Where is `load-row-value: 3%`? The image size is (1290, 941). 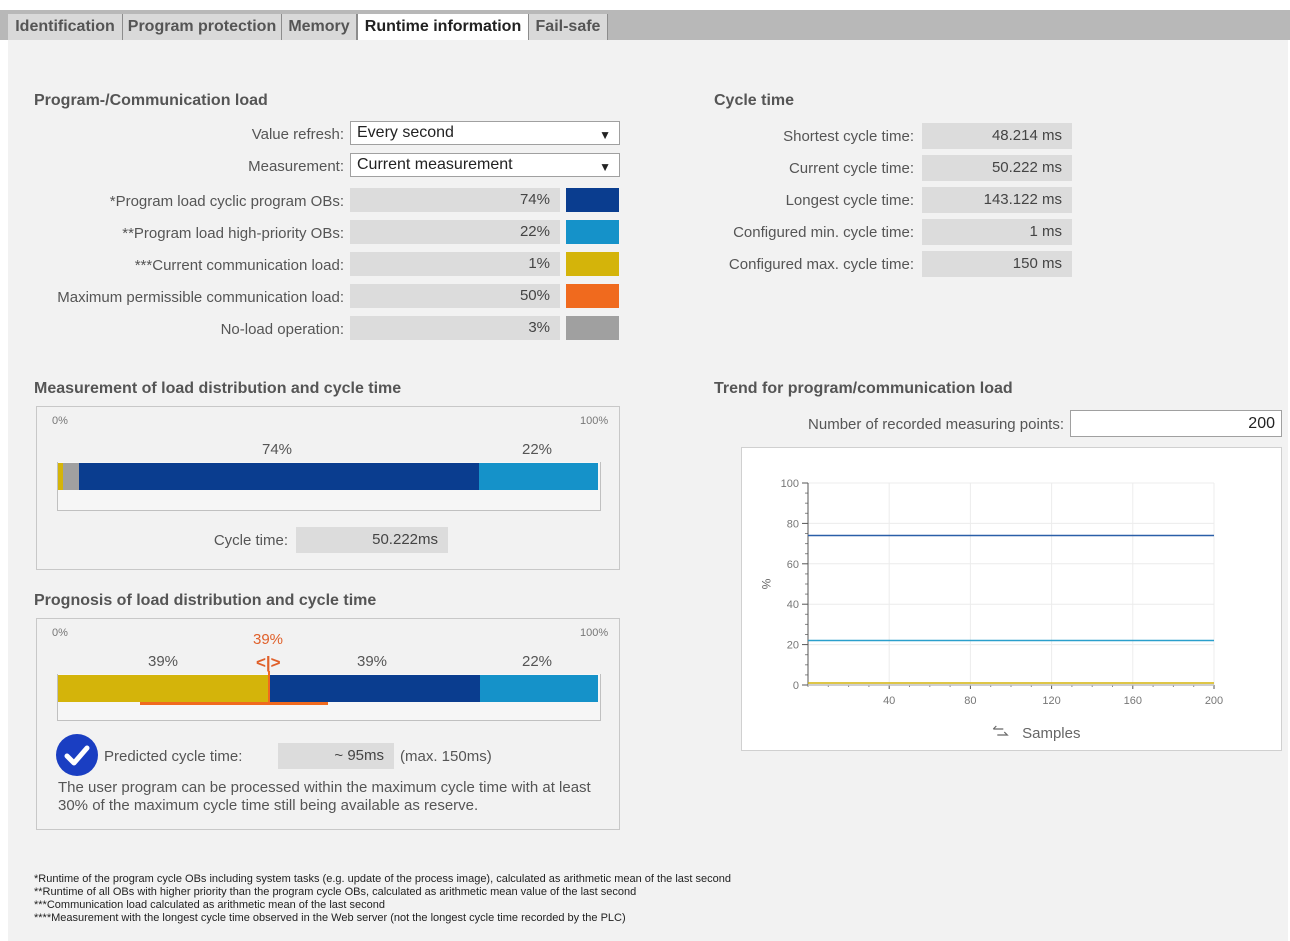 load-row-value: 3% is located at coordinates (455, 328).